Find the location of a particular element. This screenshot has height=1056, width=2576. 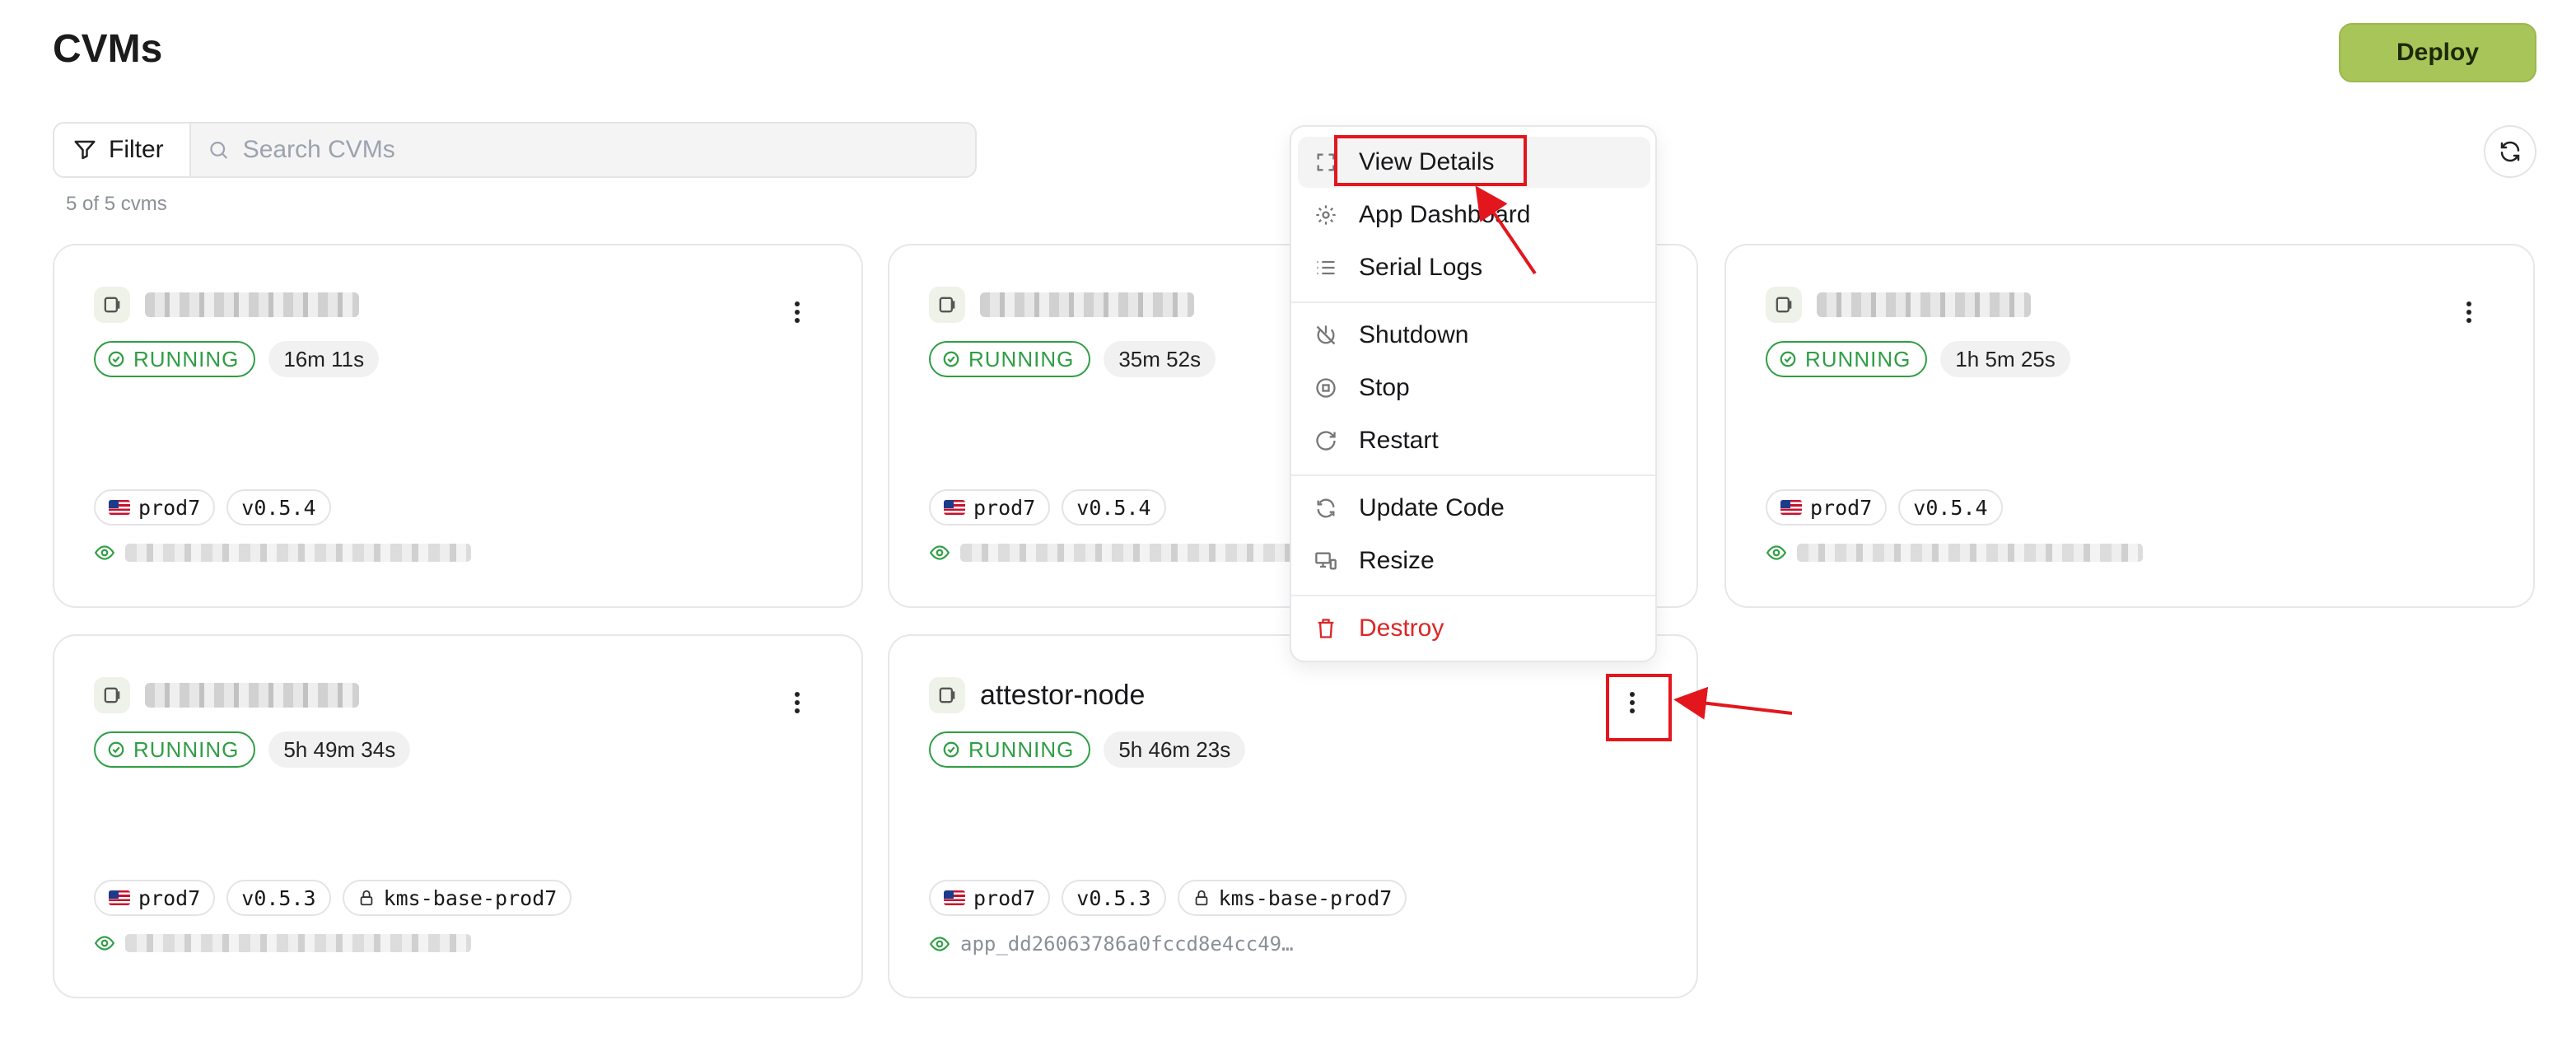

menu-item-app-dashboard: App Dashboard is located at coordinates (1474, 215).